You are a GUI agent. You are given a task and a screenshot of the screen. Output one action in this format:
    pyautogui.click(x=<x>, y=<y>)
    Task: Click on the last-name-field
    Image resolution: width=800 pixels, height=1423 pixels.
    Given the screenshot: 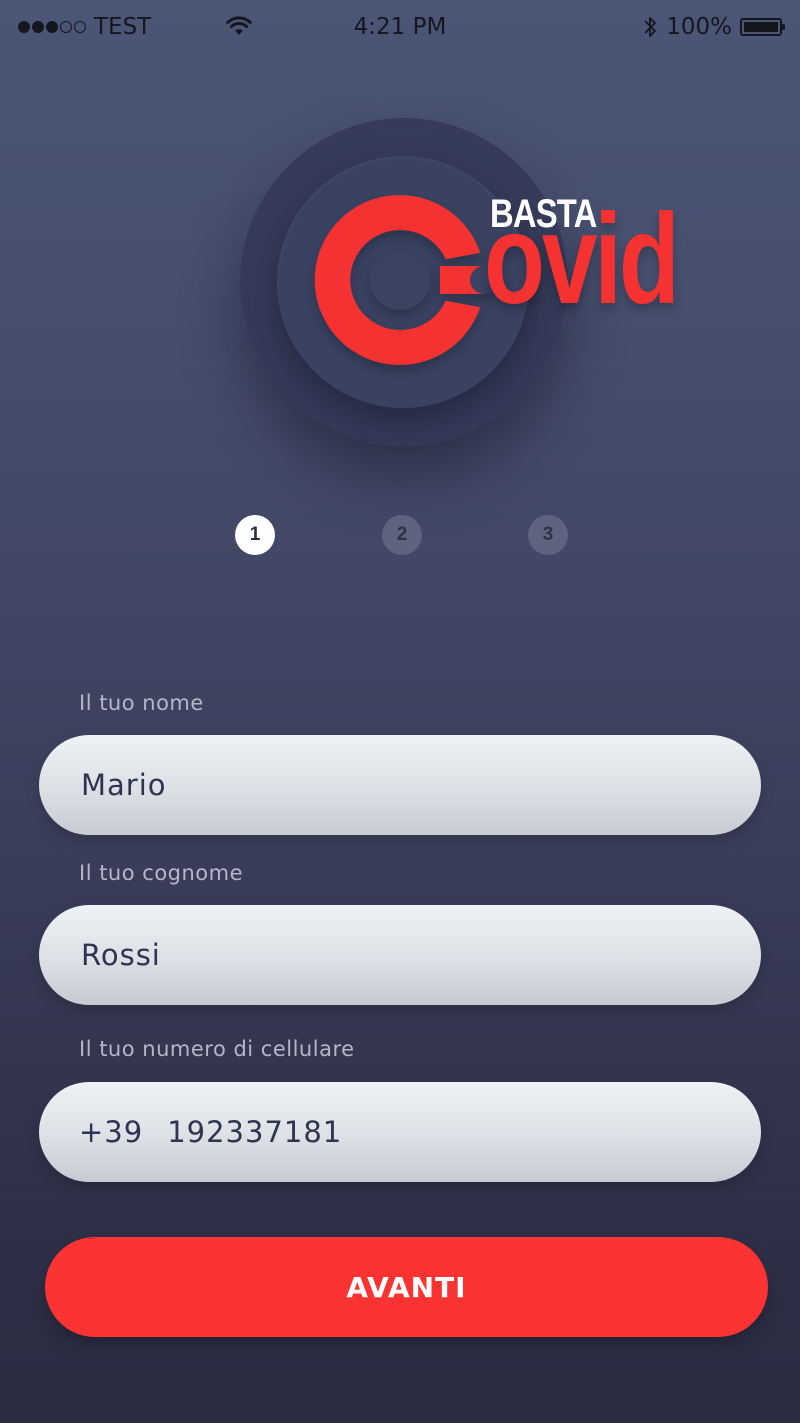 What is the action you would take?
    pyautogui.click(x=400, y=955)
    